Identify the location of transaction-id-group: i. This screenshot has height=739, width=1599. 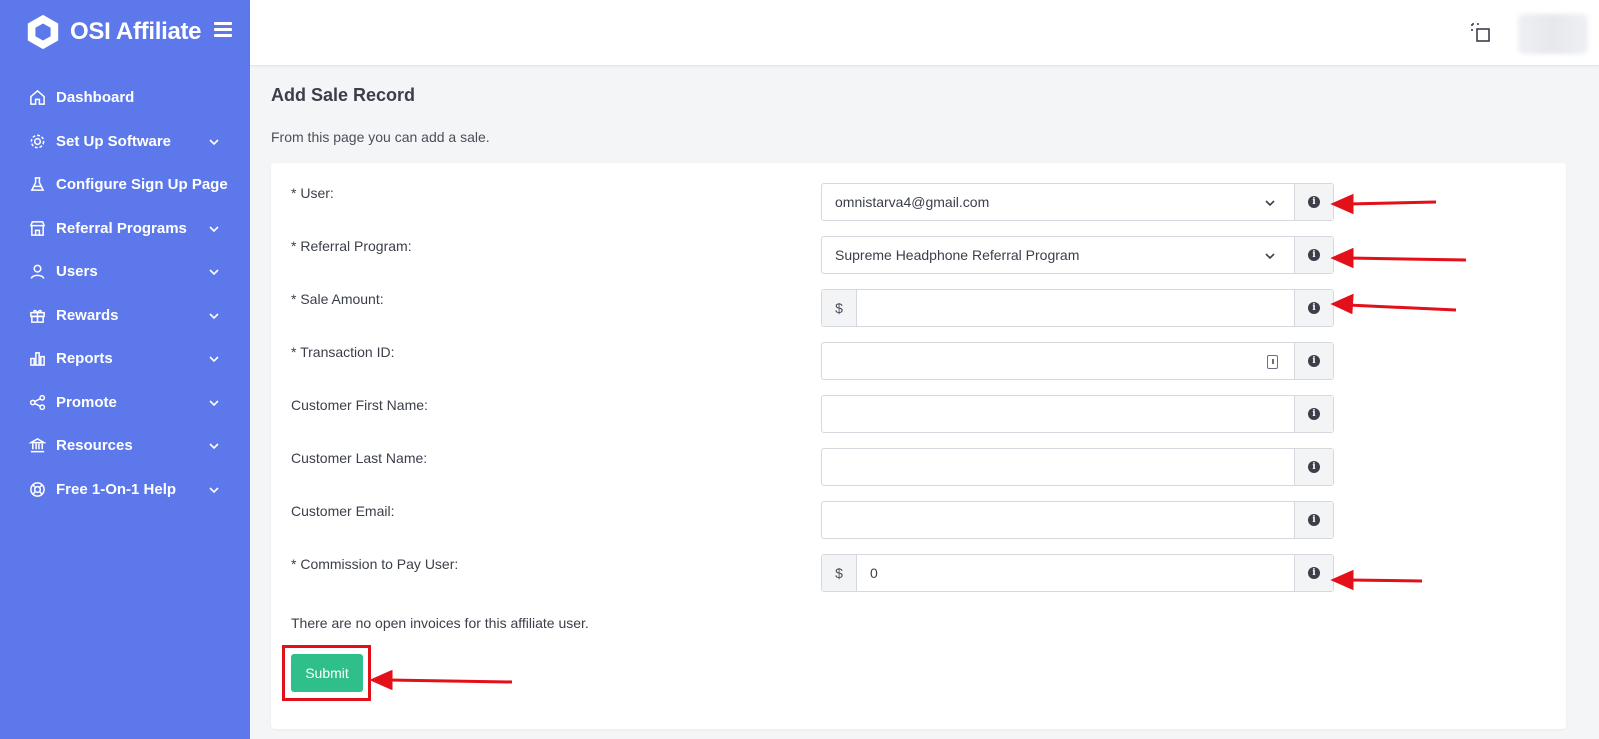
(1077, 361).